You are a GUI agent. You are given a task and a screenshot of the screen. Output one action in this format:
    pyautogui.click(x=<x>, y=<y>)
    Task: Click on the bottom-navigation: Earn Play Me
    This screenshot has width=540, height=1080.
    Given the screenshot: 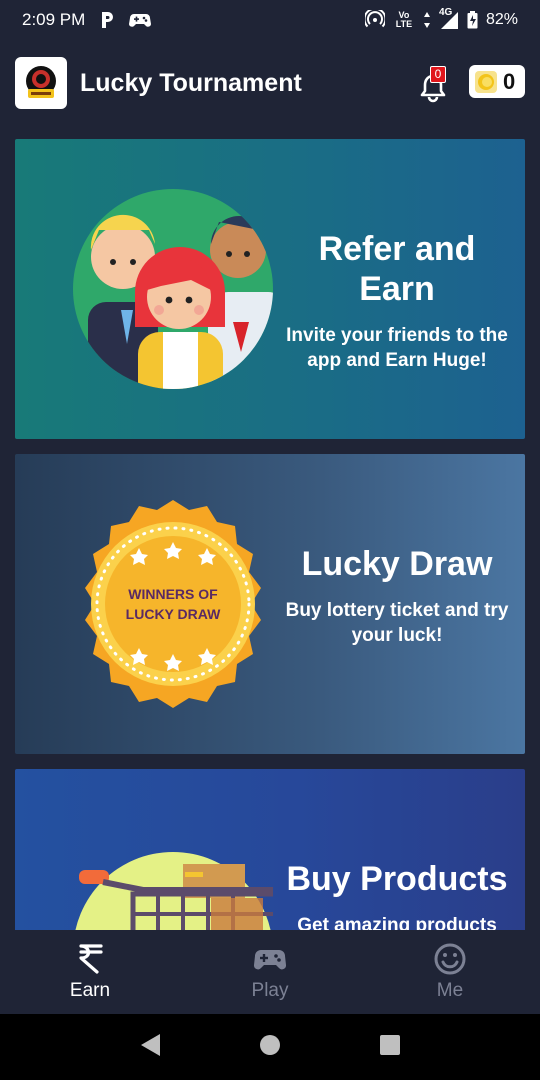 What is the action you would take?
    pyautogui.click(x=270, y=972)
    